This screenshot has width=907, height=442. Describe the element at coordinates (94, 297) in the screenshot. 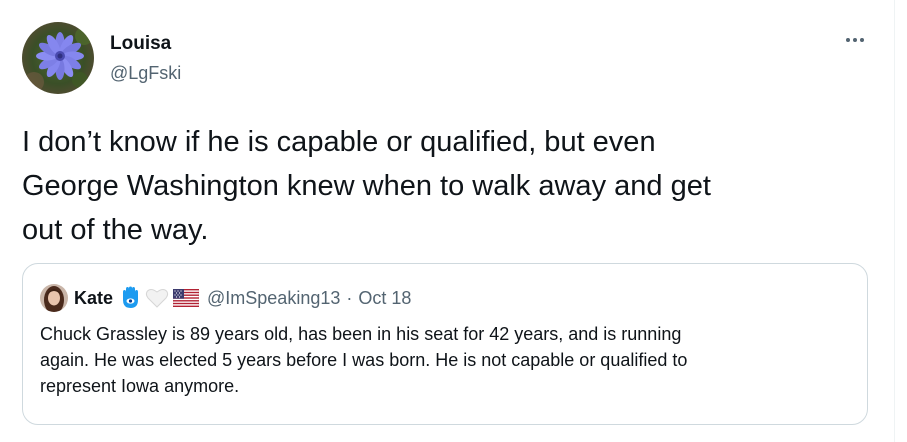

I see `quoted-author-name: Kate` at that location.